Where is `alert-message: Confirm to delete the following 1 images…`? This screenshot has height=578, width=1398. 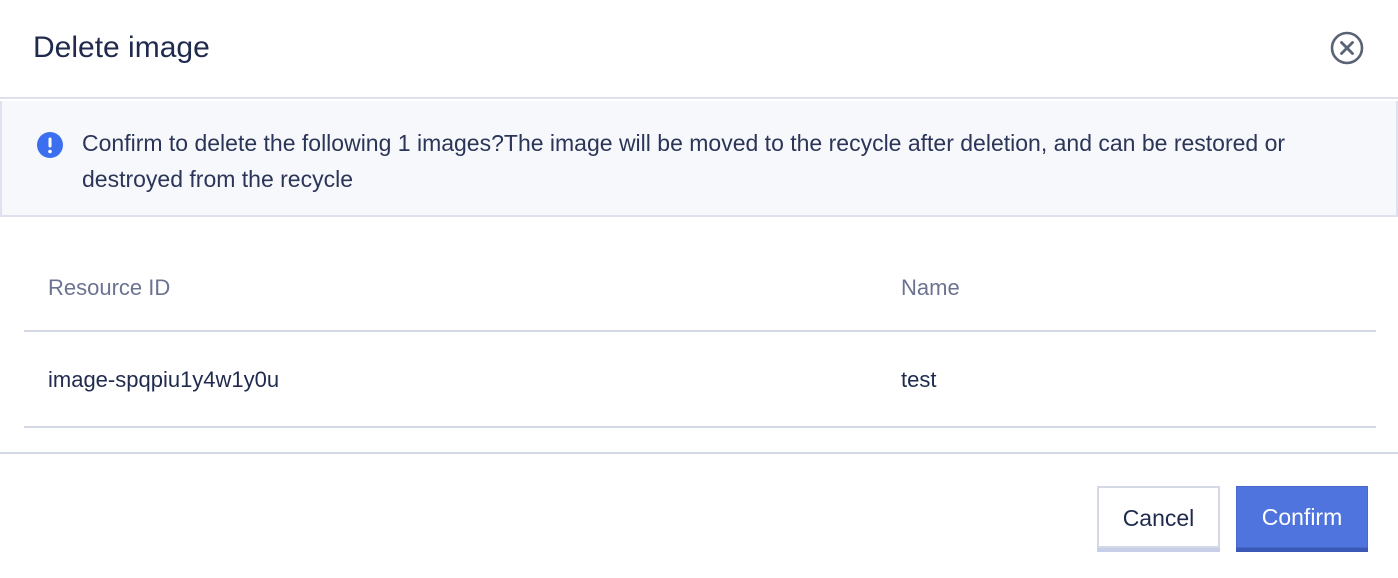
alert-message: Confirm to delete the following 1 images… is located at coordinates (684, 161).